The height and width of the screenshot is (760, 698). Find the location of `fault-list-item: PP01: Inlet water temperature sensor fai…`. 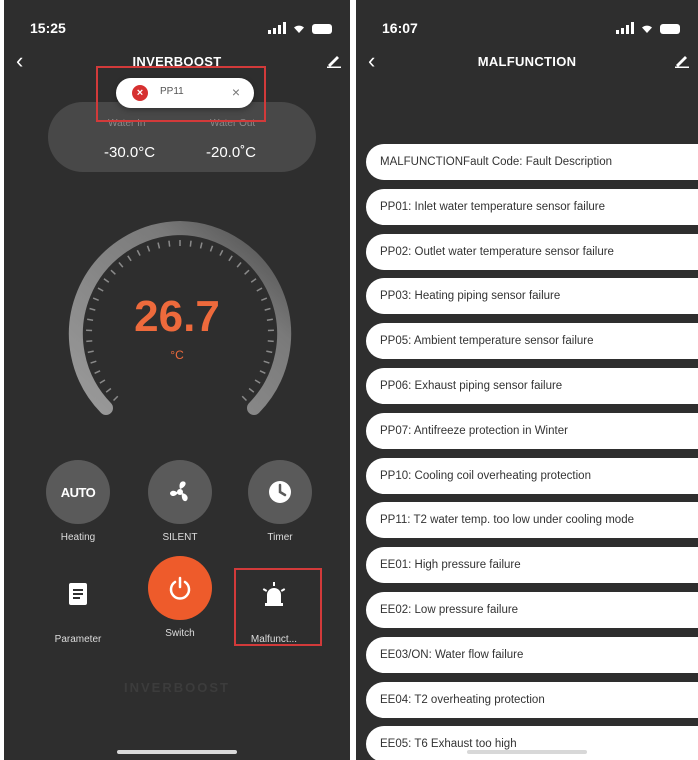

fault-list-item: PP01: Inlet water temperature sensor fai… is located at coordinates (532, 206).